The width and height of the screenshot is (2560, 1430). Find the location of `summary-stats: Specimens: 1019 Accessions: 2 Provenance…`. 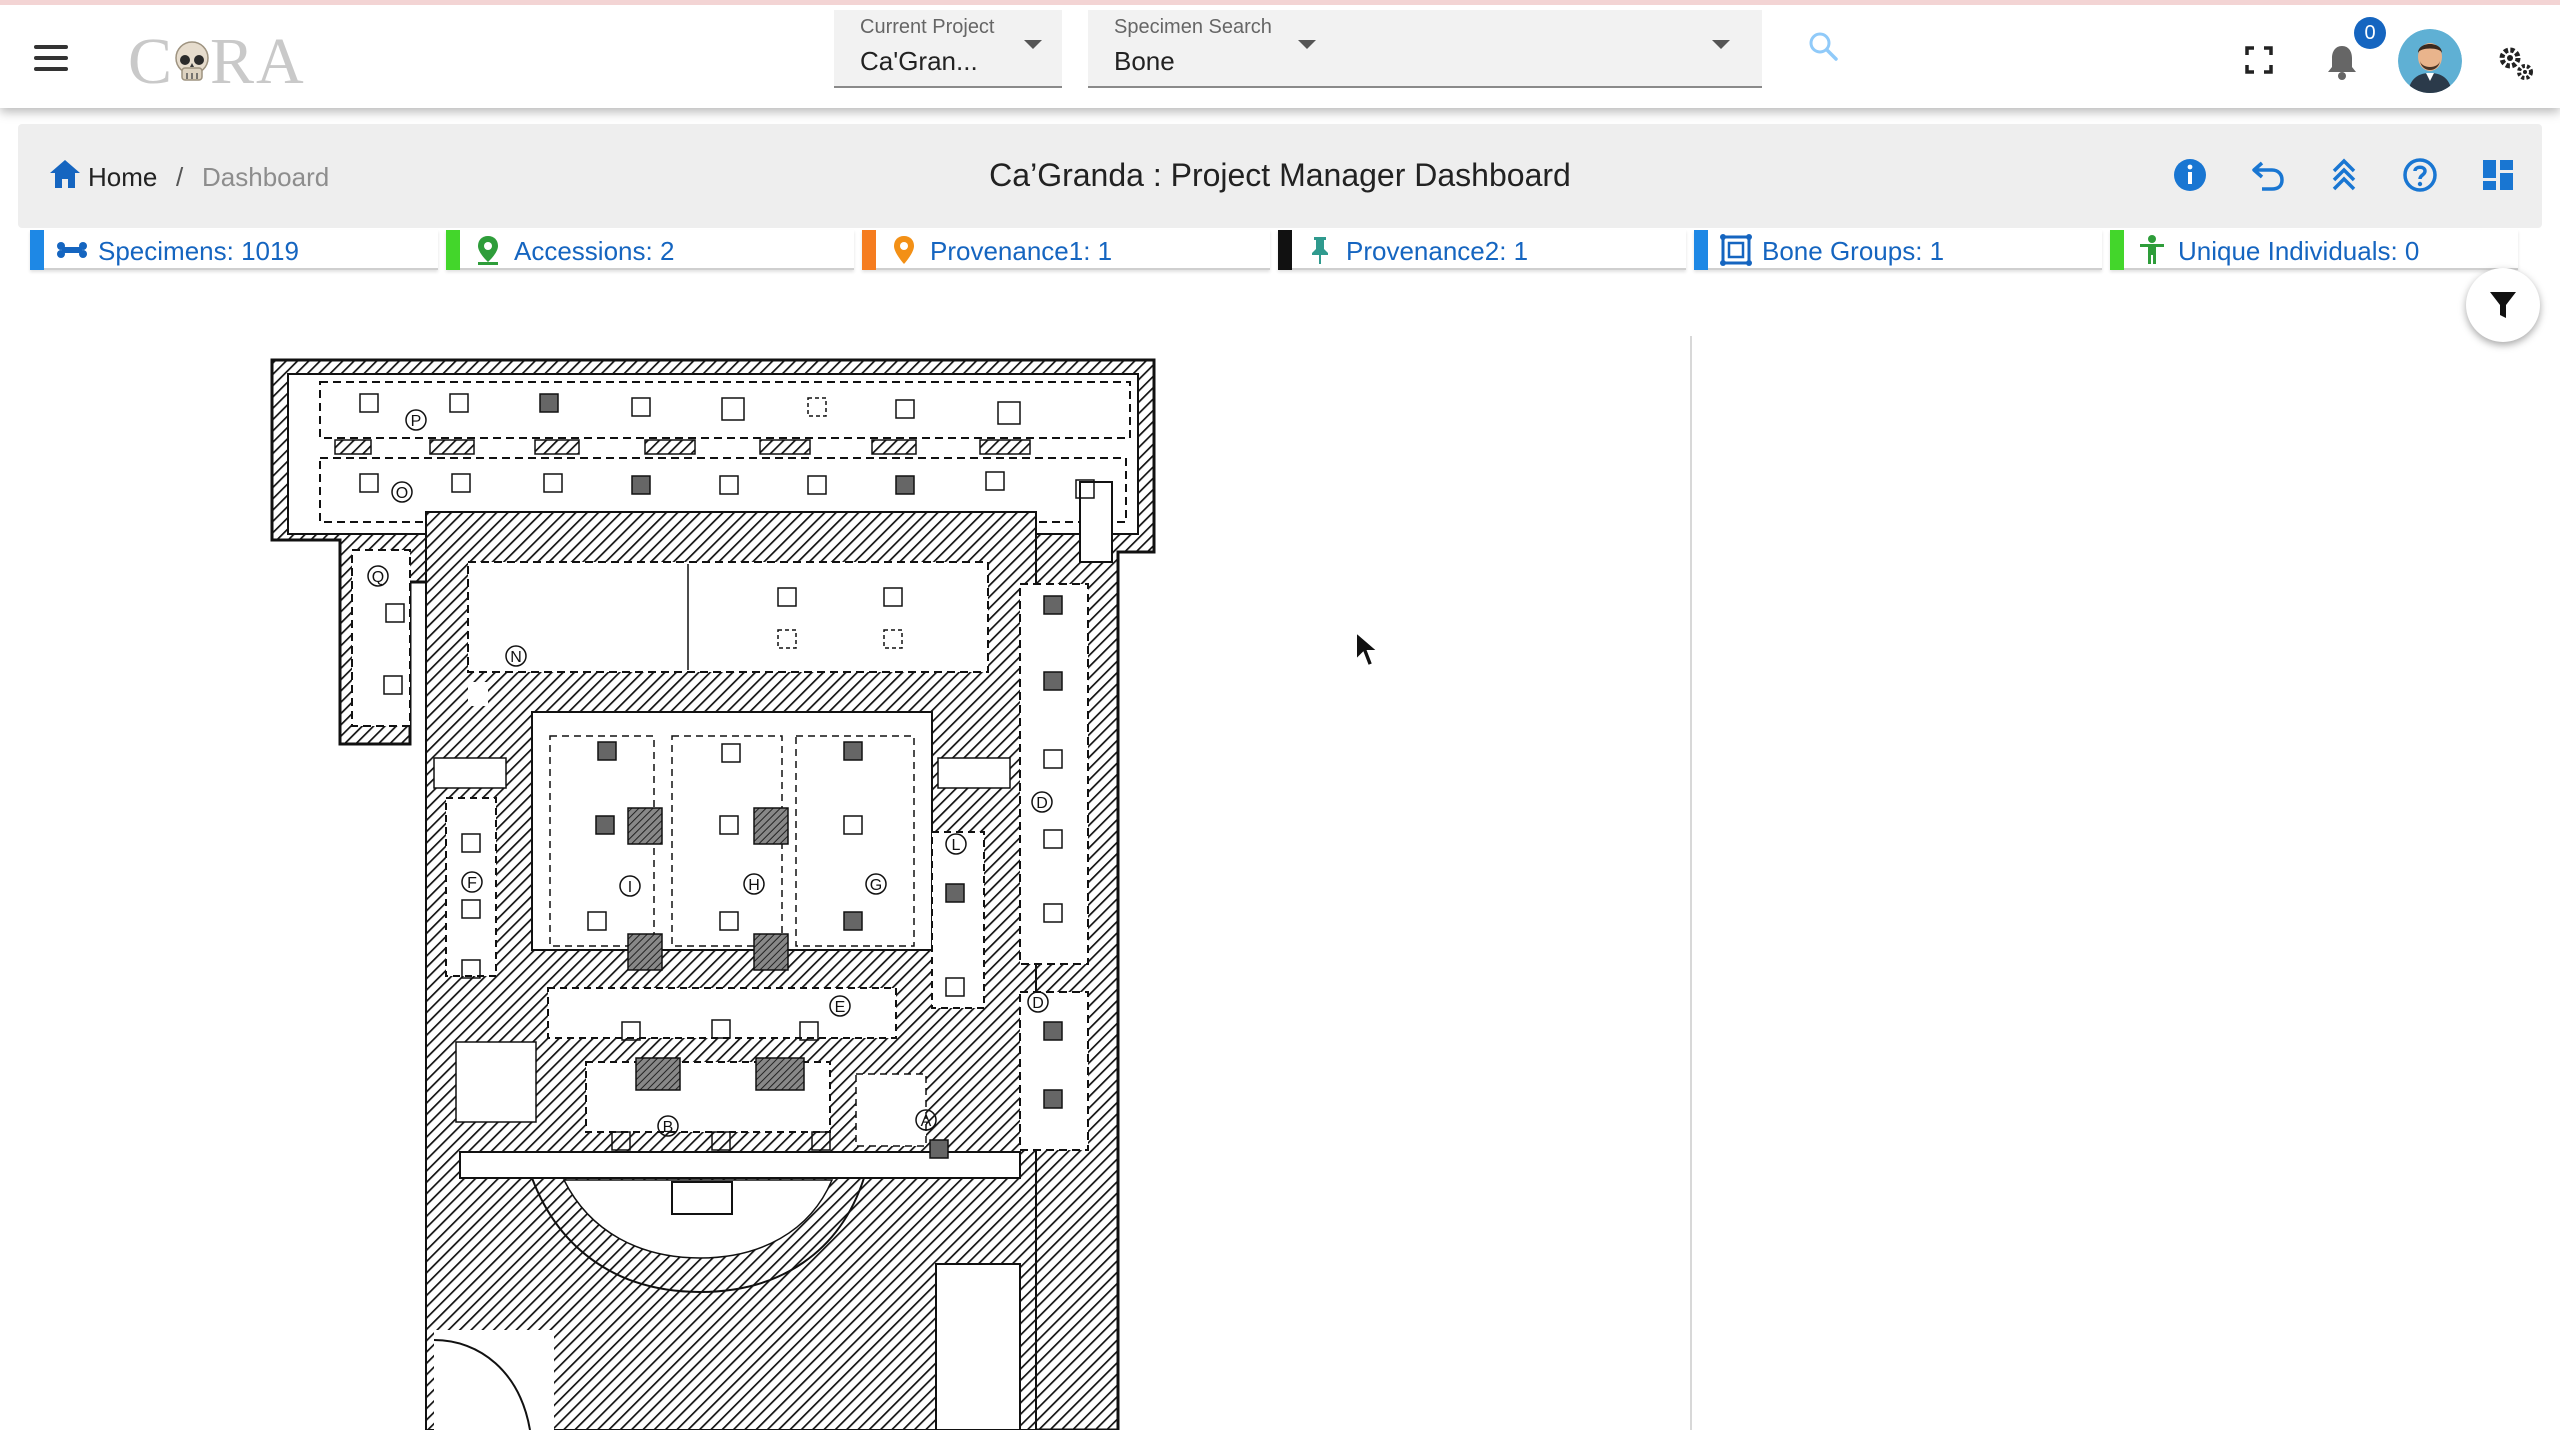

summary-stats: Specimens: 1019 Accessions: 2 Provenance… is located at coordinates (1280, 250).